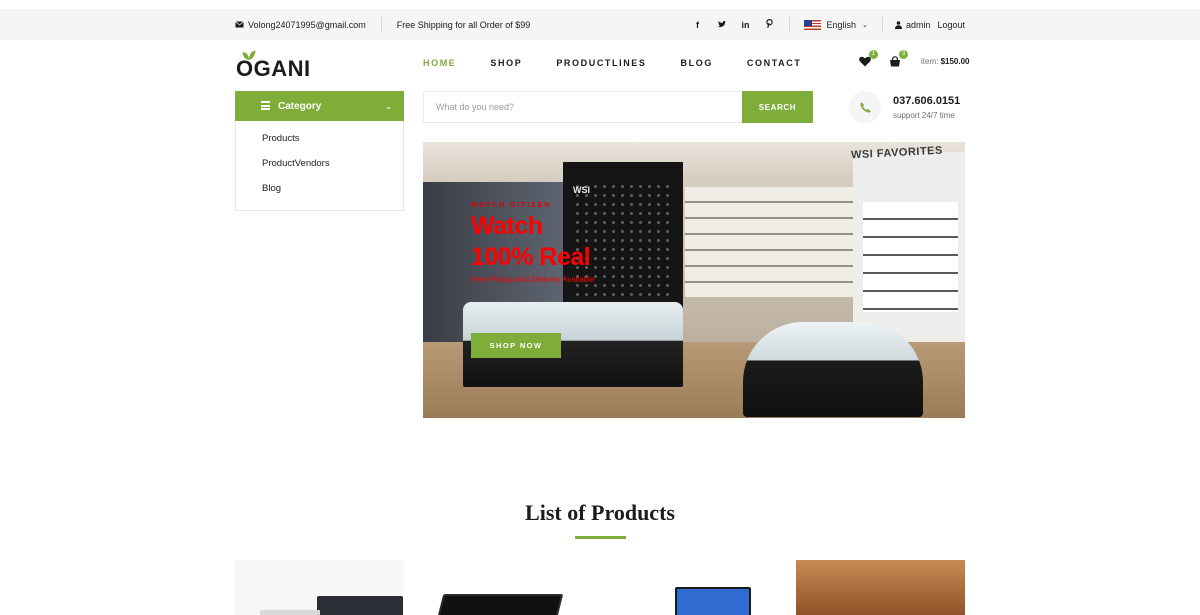 This screenshot has height=615, width=1200. Describe the element at coordinates (300, 106) in the screenshot. I see `category-title: Category` at that location.